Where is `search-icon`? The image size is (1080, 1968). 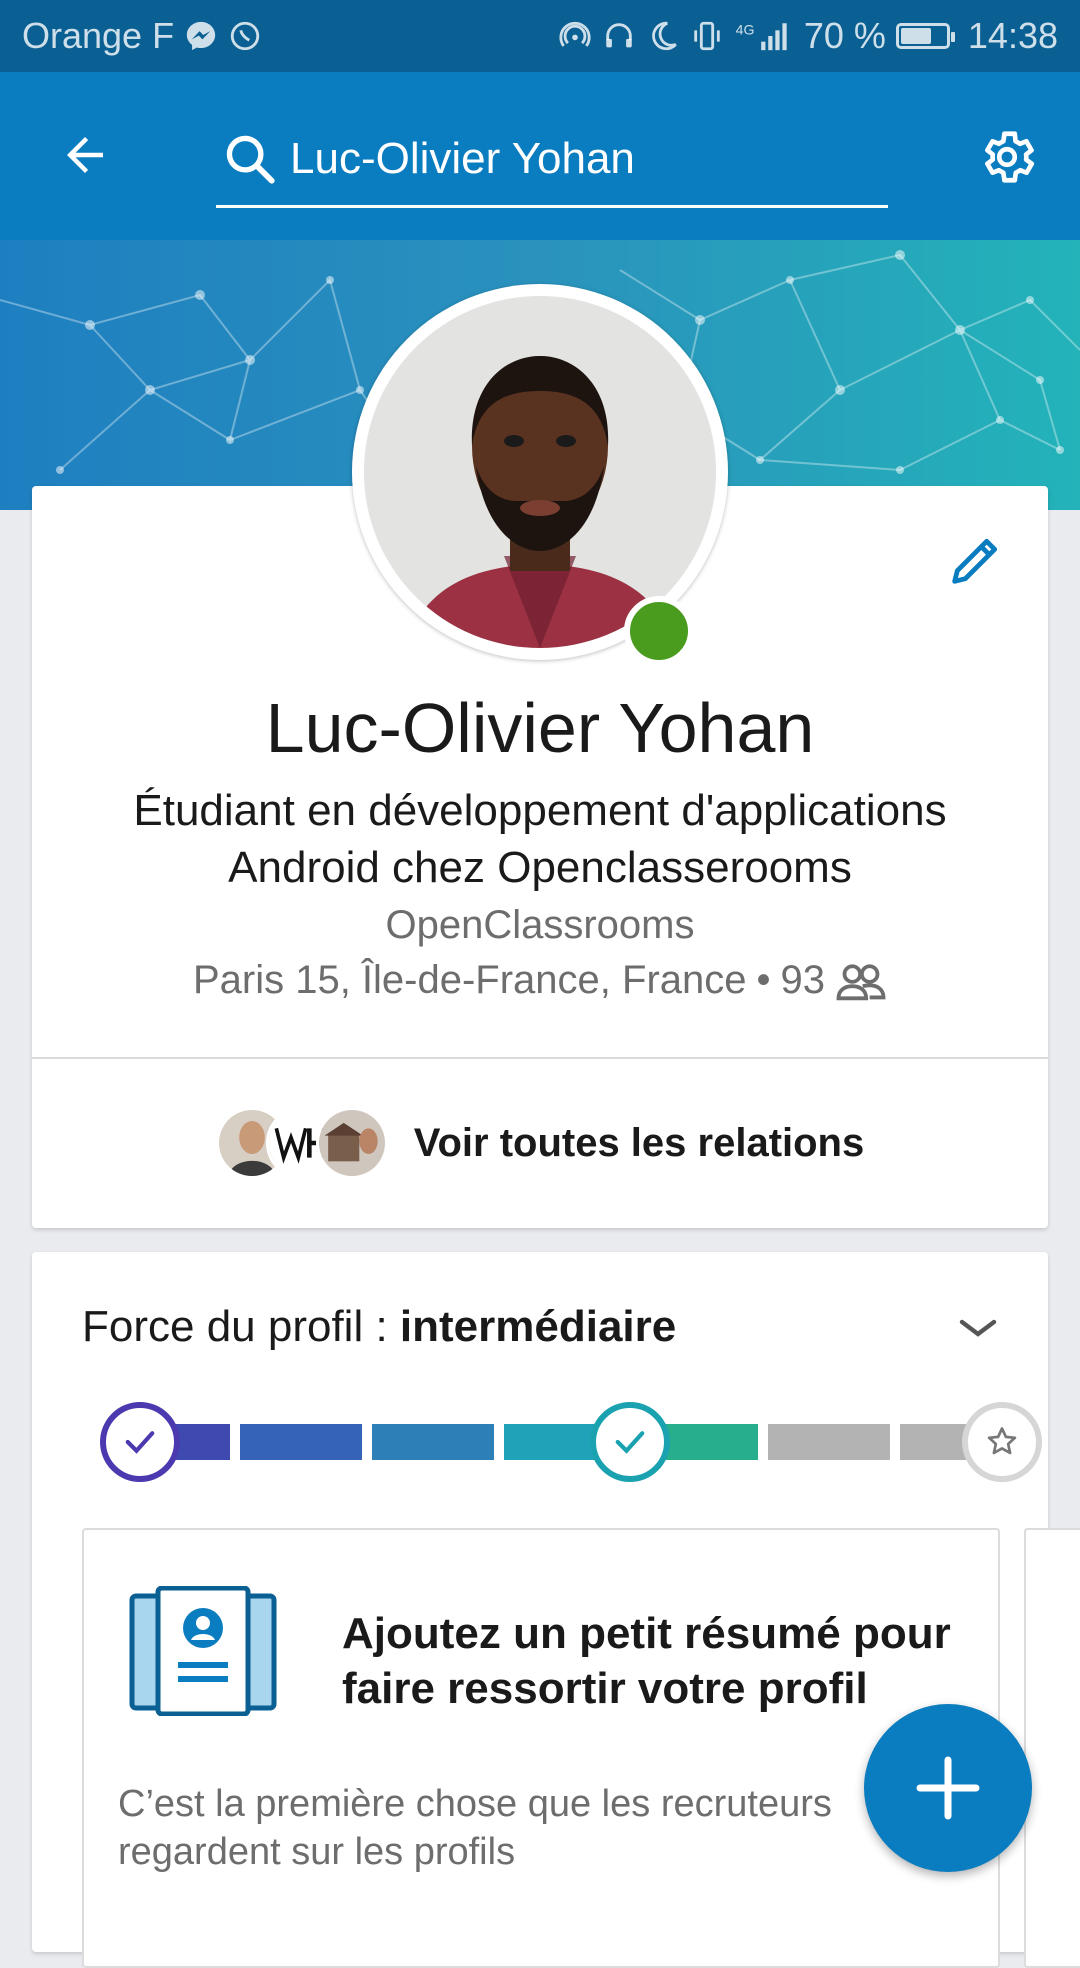 search-icon is located at coordinates (250, 159).